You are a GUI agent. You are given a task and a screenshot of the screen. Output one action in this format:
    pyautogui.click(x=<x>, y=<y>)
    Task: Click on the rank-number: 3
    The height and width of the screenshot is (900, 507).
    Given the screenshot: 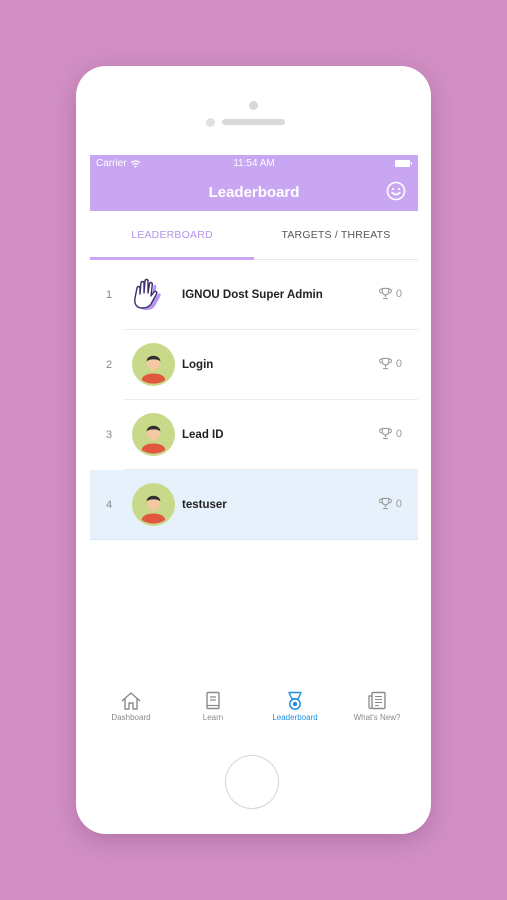 What is the action you would take?
    pyautogui.click(x=109, y=435)
    